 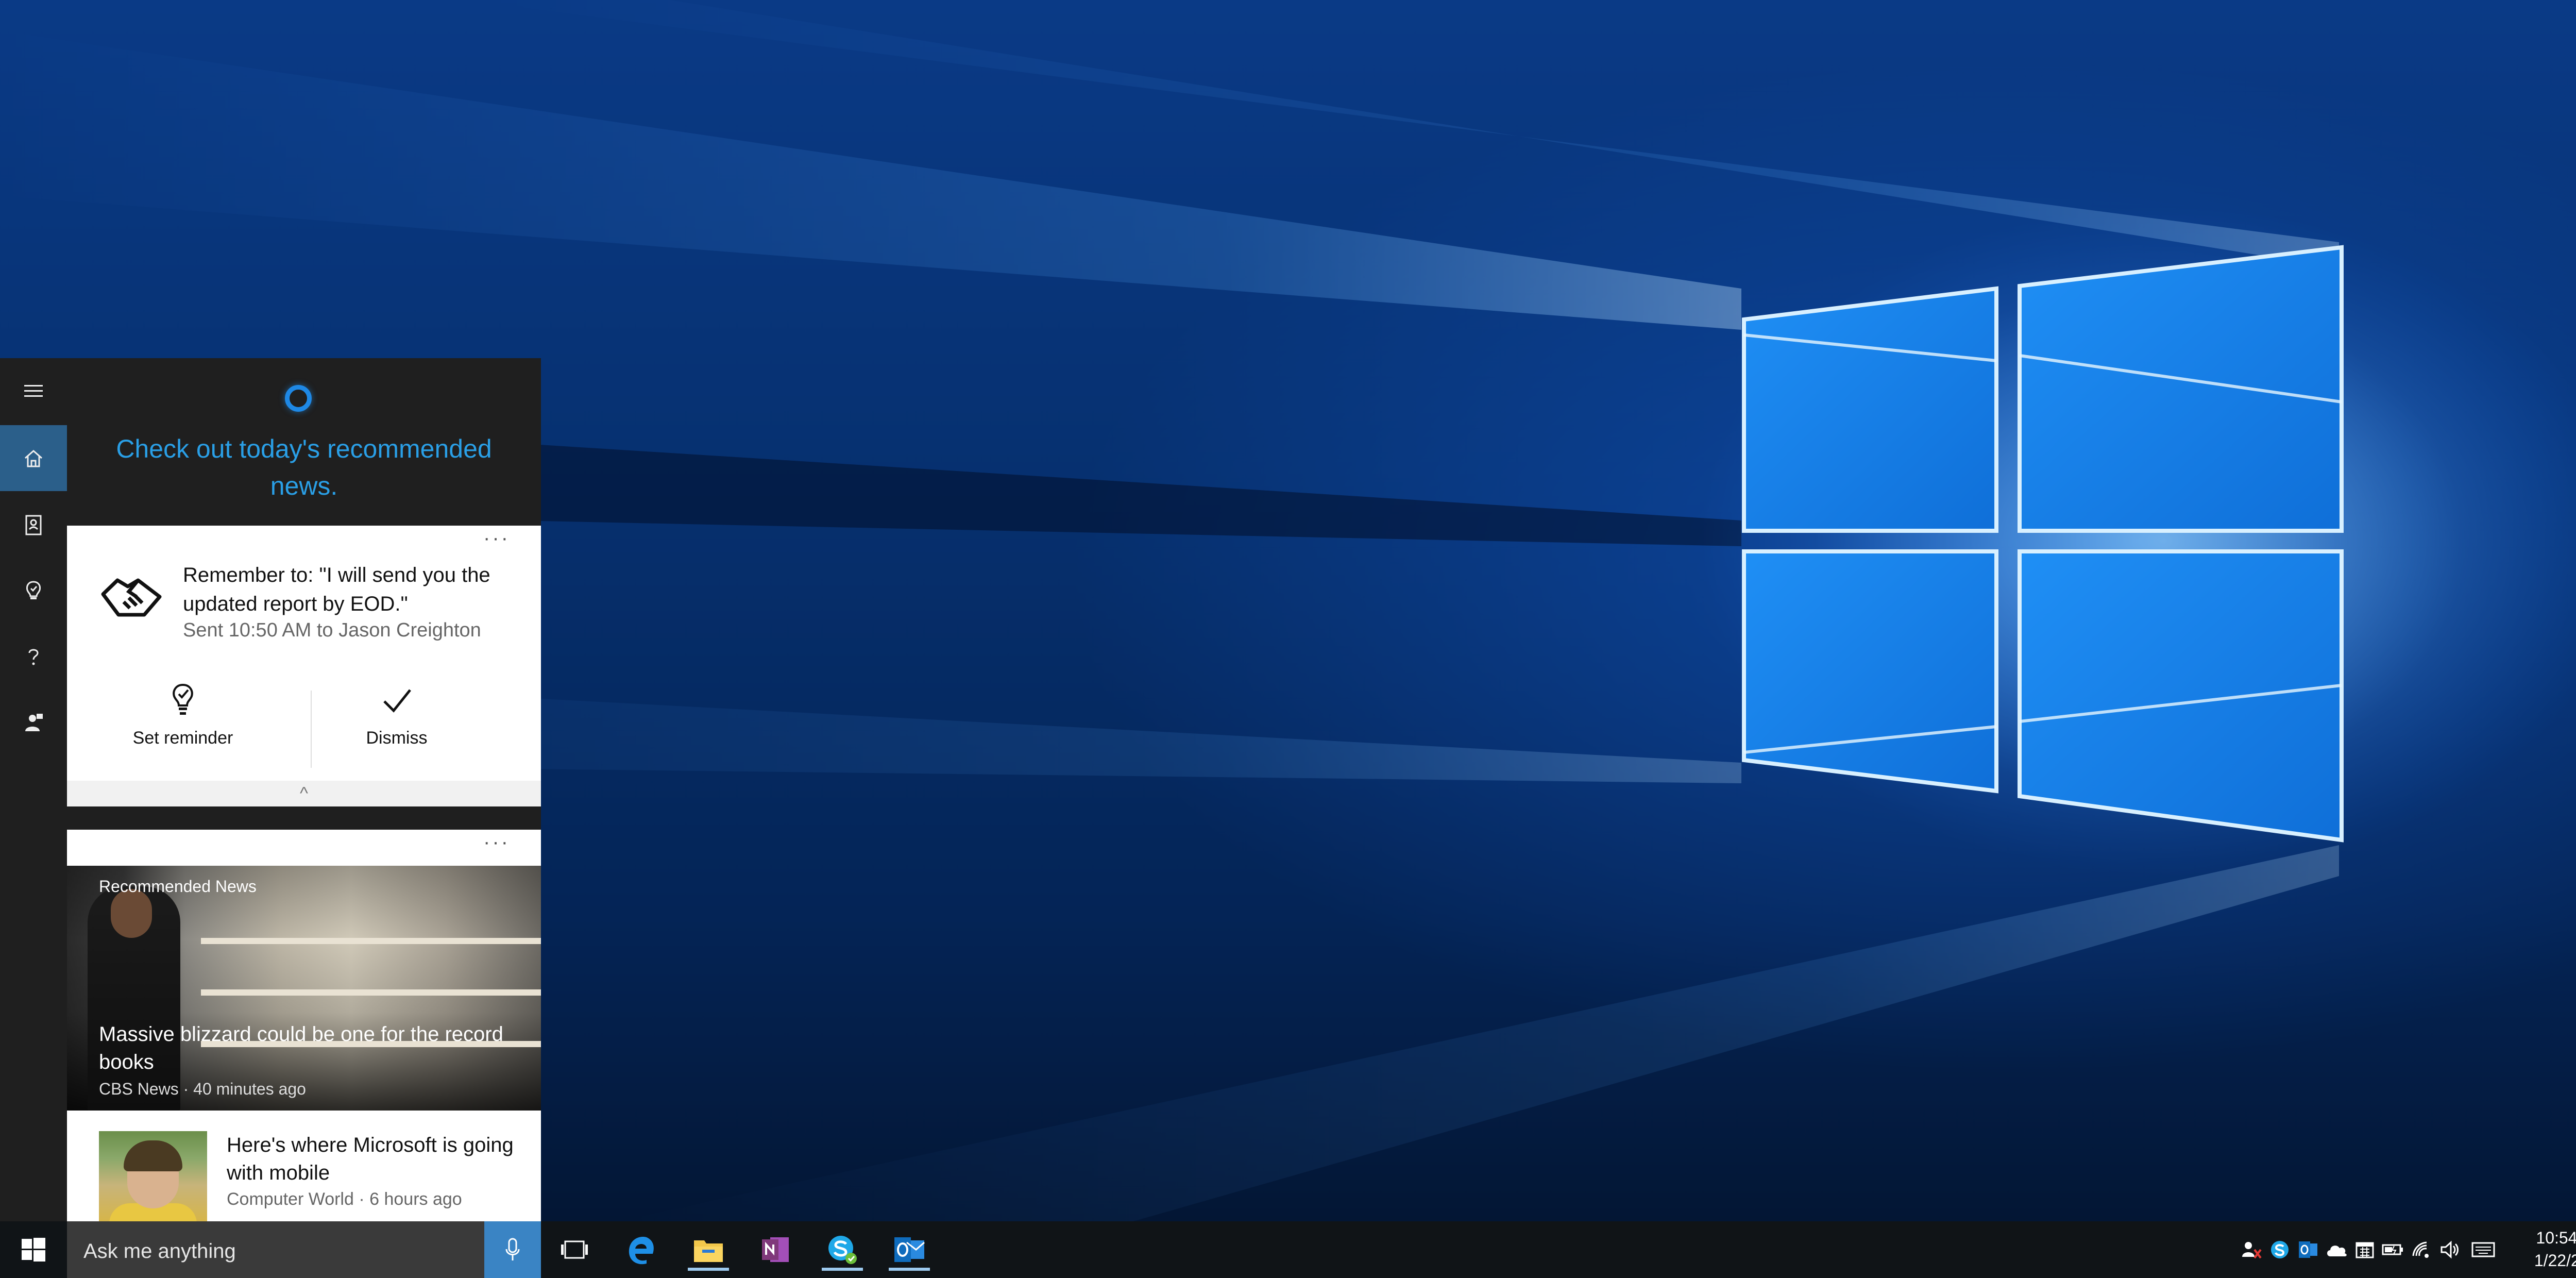 I want to click on lightbulb-check-icon, so click(x=183, y=699).